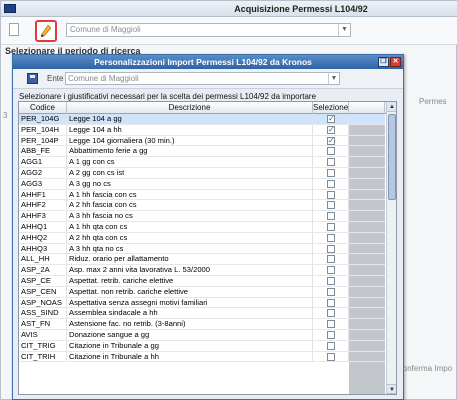 This screenshot has height=400, width=457. Describe the element at coordinates (202, 216) in the screenshot. I see `table-row: AHHF3 A 3 hh fascia no cs` at that location.